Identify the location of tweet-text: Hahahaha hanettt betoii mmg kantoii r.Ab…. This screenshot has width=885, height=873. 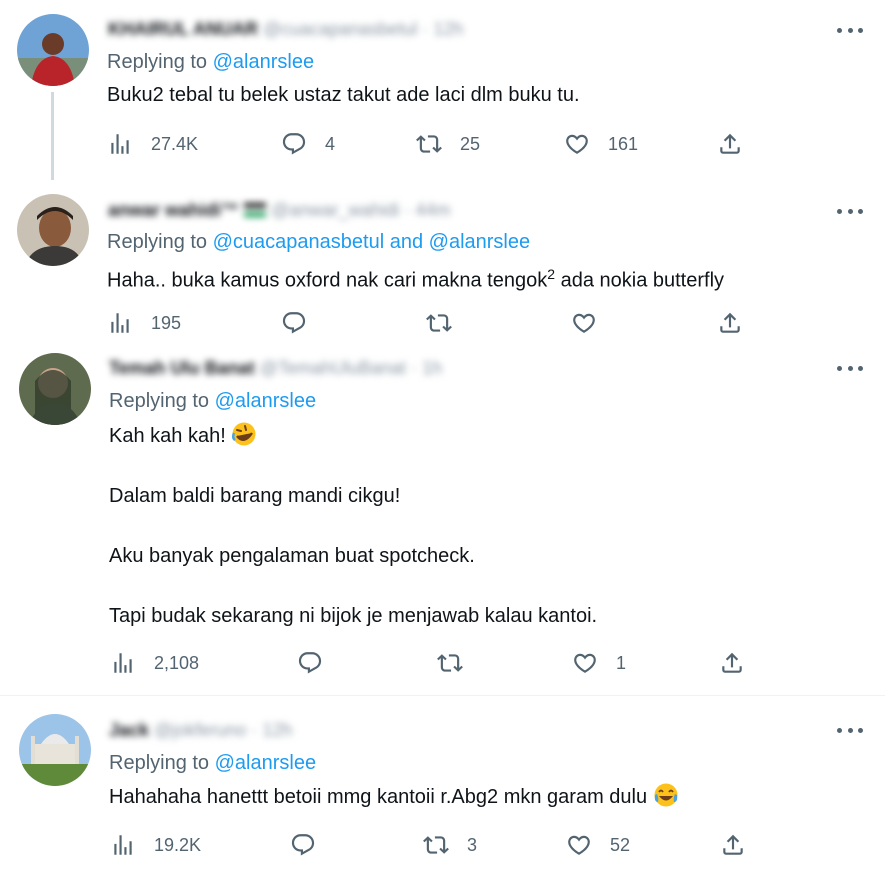
(394, 797).